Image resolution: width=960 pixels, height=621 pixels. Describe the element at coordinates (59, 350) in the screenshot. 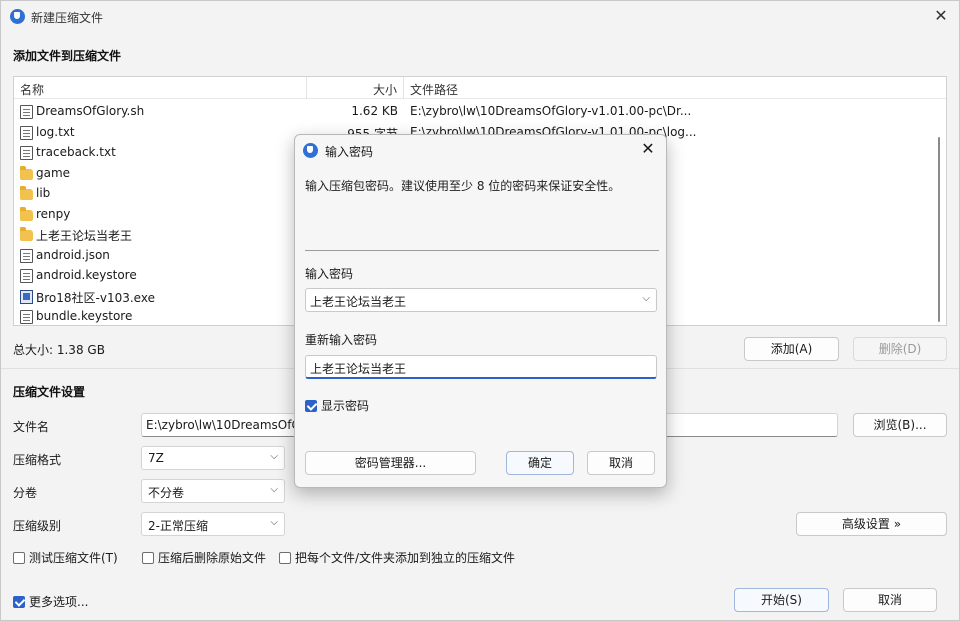

I see `total-size-label: 总大小: 1.38 GB` at that location.